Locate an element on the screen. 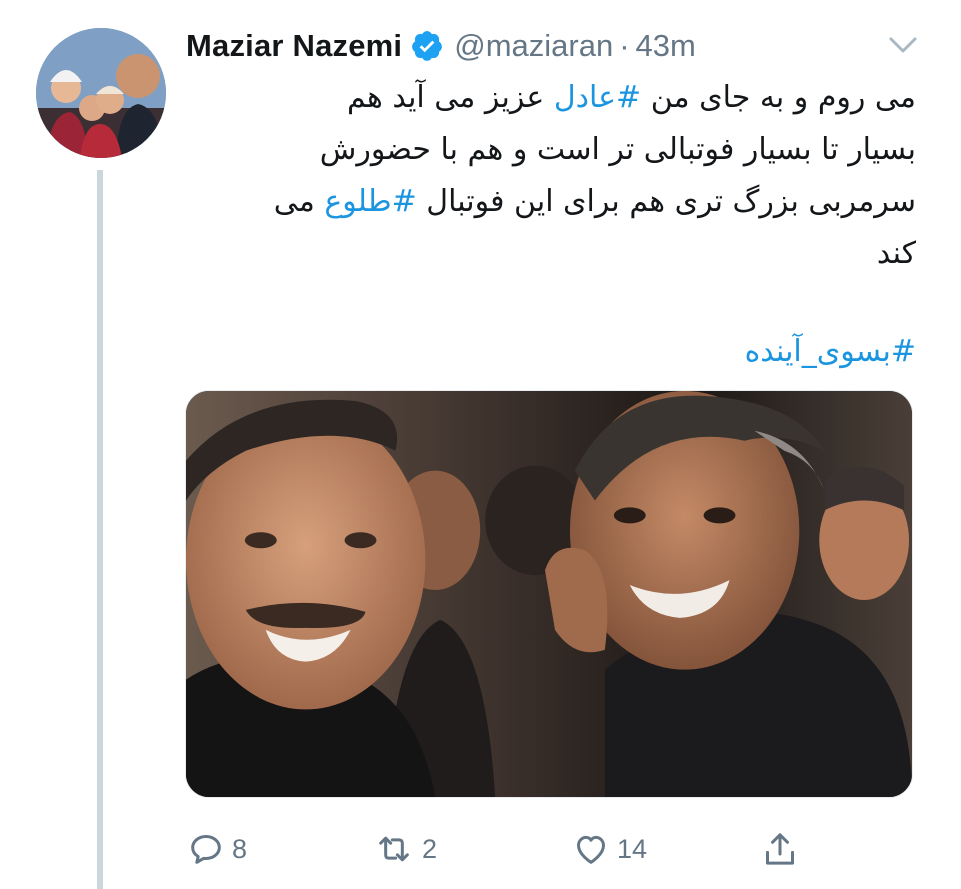  tweet-actions: 8 2 14 is located at coordinates (551, 849).